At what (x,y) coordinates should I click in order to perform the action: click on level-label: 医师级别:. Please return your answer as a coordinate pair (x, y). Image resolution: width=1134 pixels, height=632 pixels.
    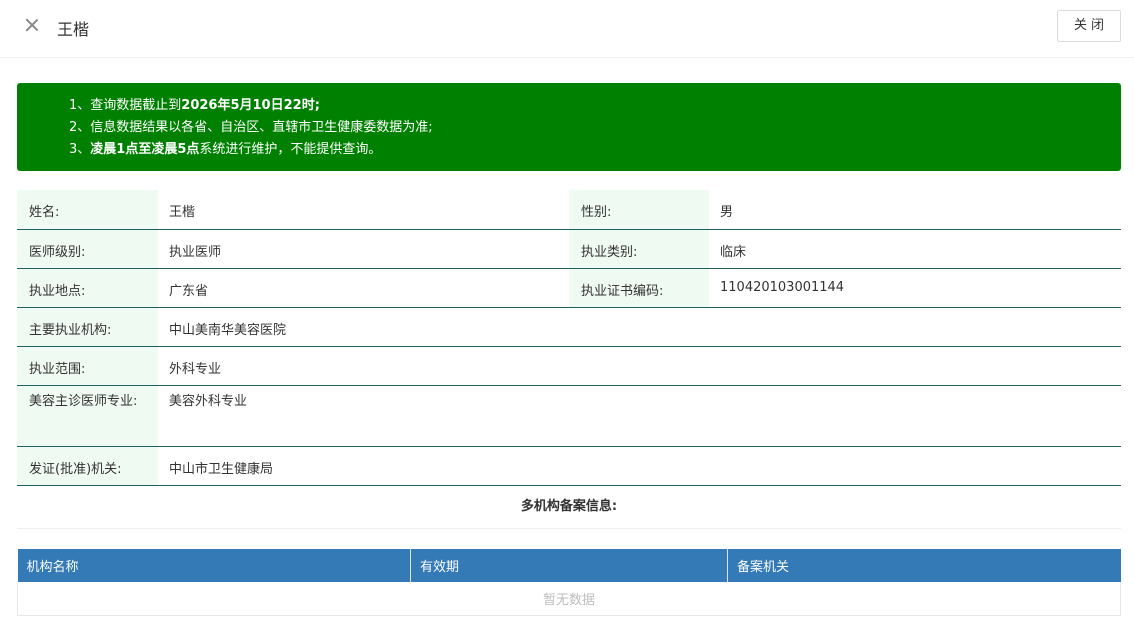
    Looking at the image, I should click on (87, 249).